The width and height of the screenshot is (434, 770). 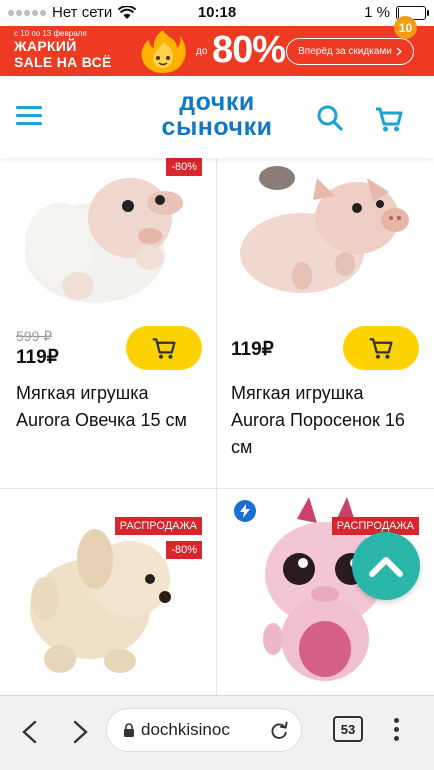 I want to click on back-icon, so click(x=30, y=732).